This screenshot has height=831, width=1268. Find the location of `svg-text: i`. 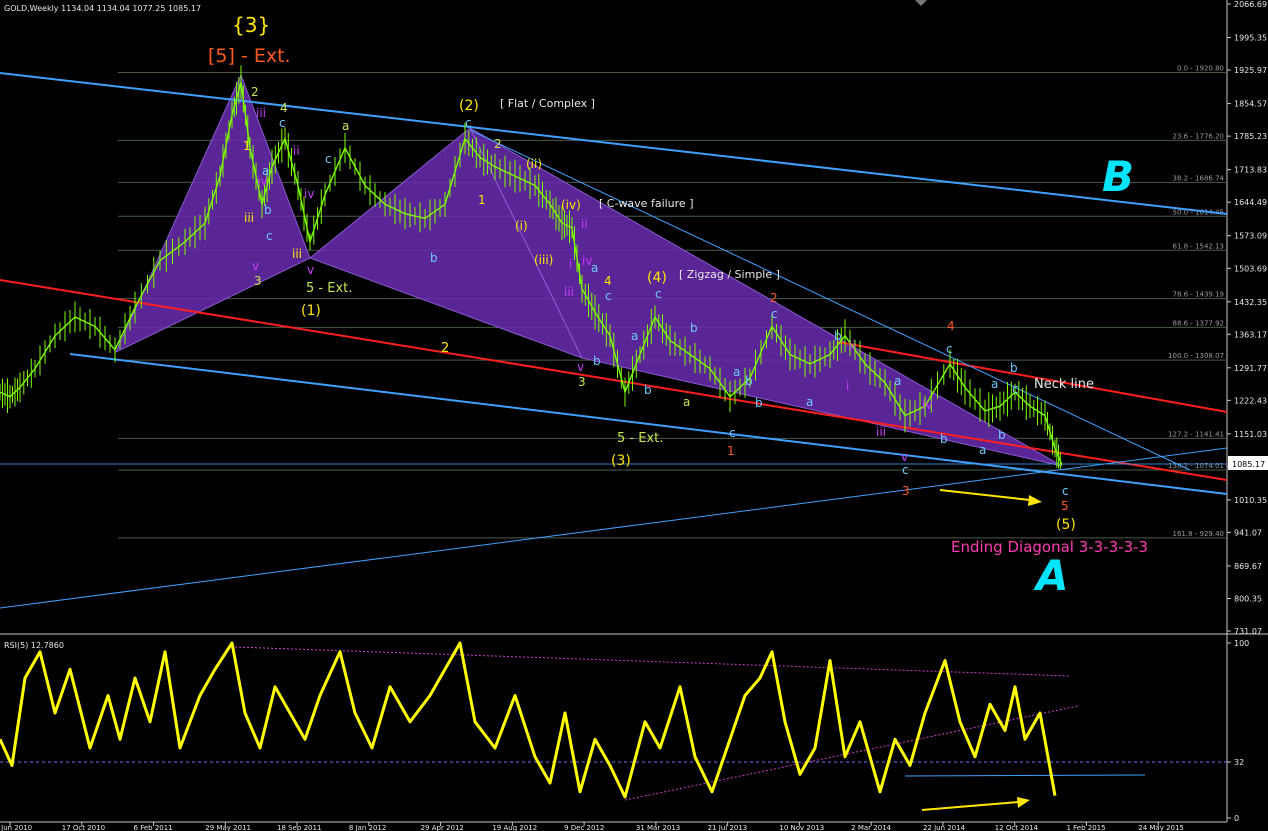

svg-text: i is located at coordinates (847, 386).